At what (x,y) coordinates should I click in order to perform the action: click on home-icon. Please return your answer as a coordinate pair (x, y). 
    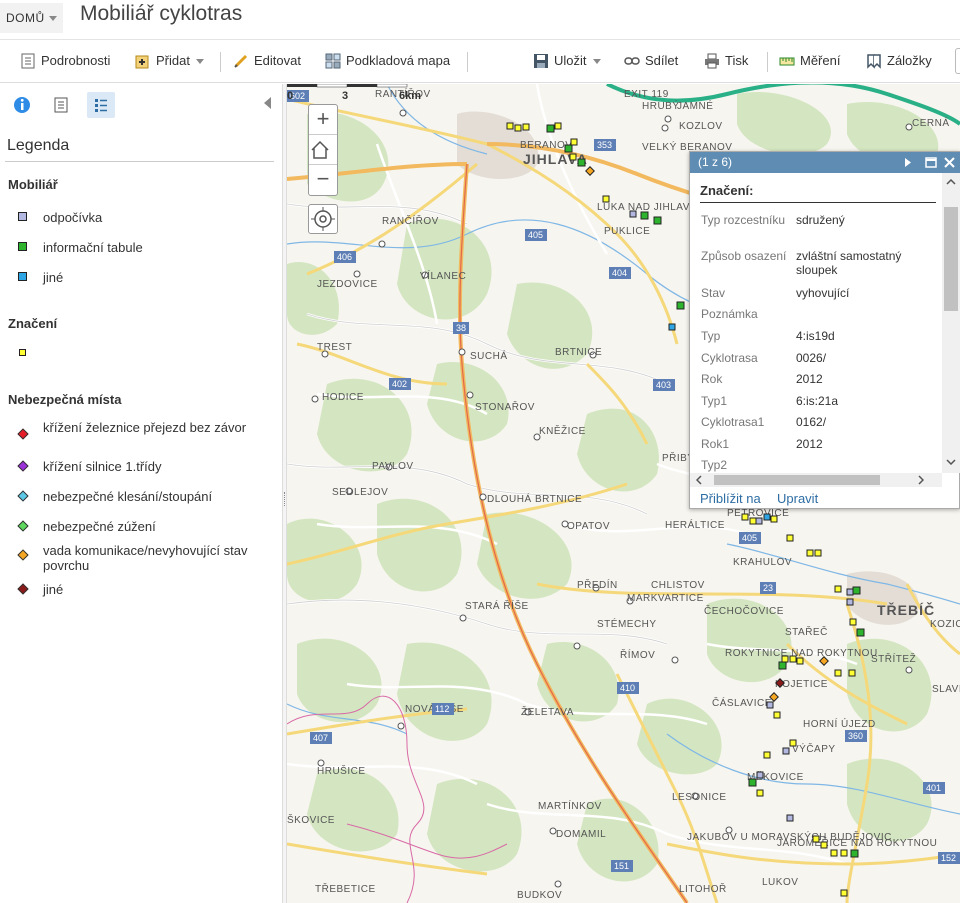
    Looking at the image, I should click on (320, 149).